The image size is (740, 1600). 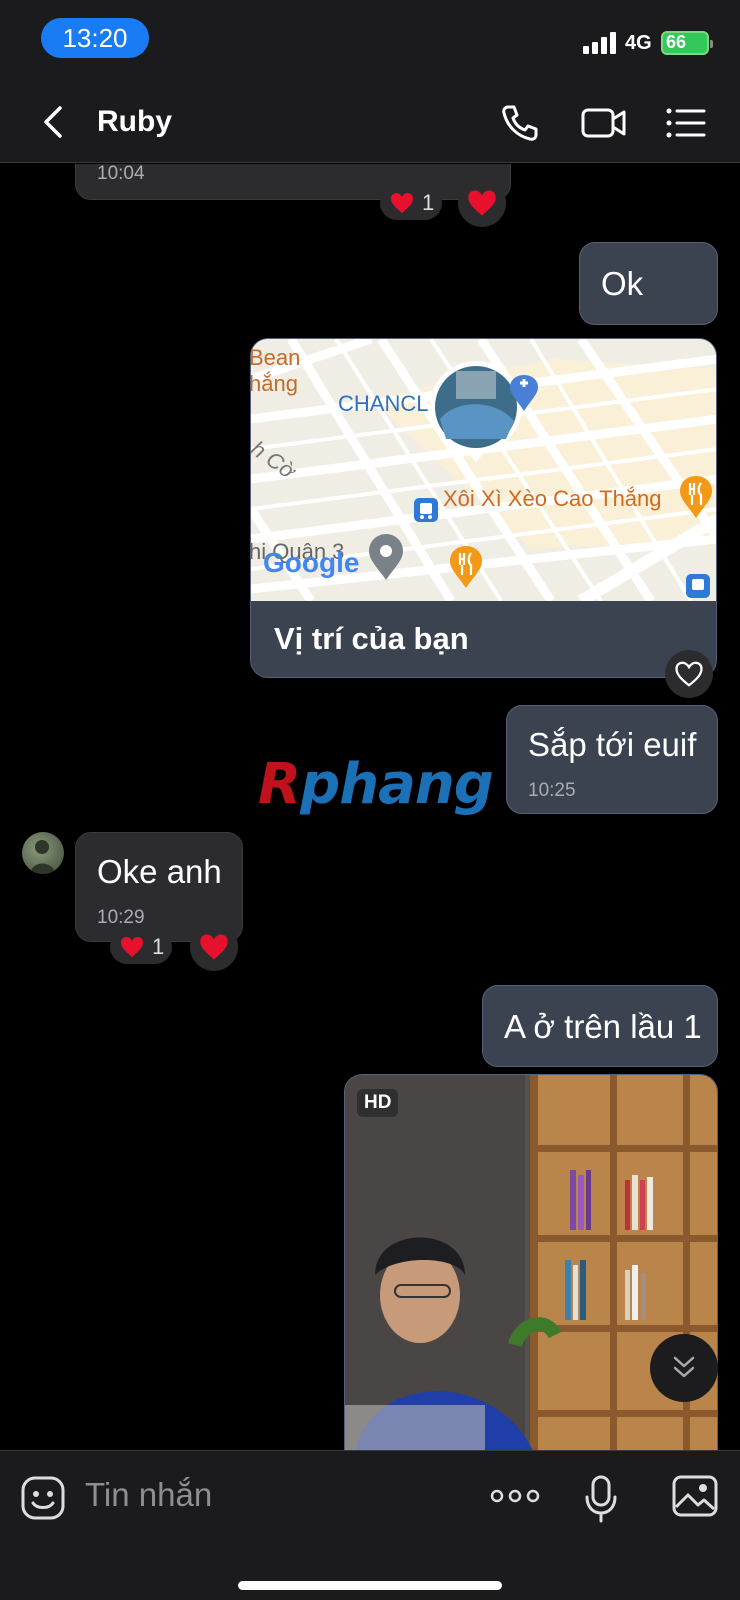 I want to click on scroll-to-bottom-button, so click(x=684, y=1368).